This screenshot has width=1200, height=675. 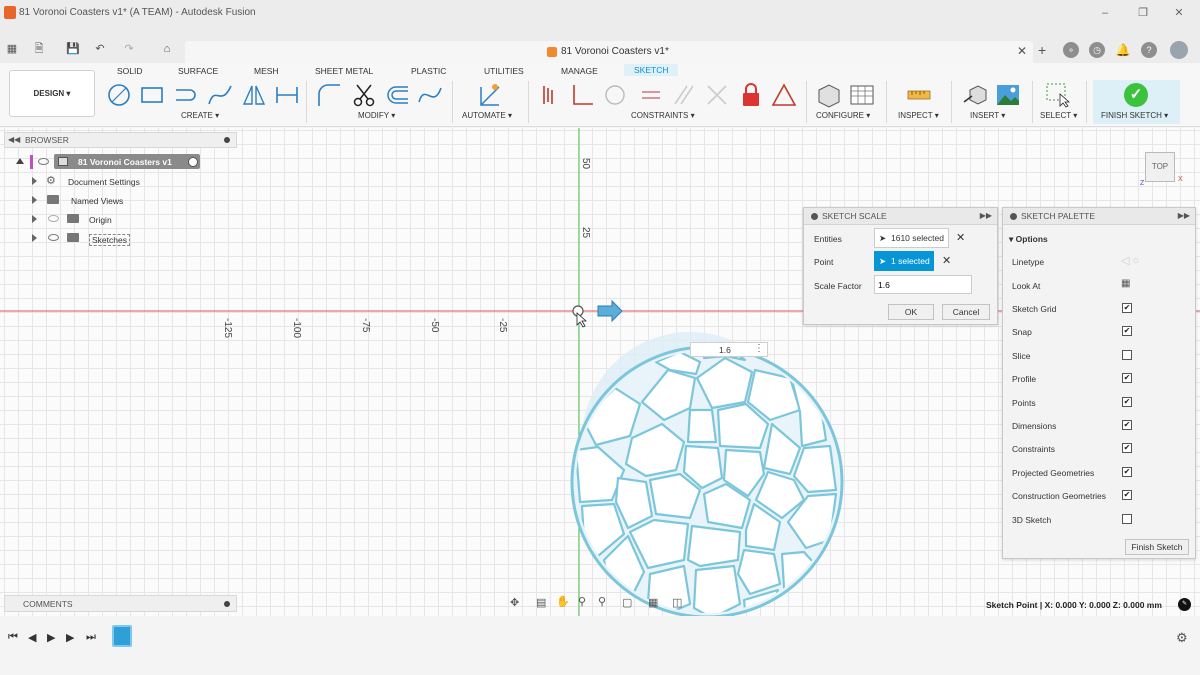 I want to click on document-tab: 81 Voronoi Coasters v1* ✕, so click(x=609, y=52).